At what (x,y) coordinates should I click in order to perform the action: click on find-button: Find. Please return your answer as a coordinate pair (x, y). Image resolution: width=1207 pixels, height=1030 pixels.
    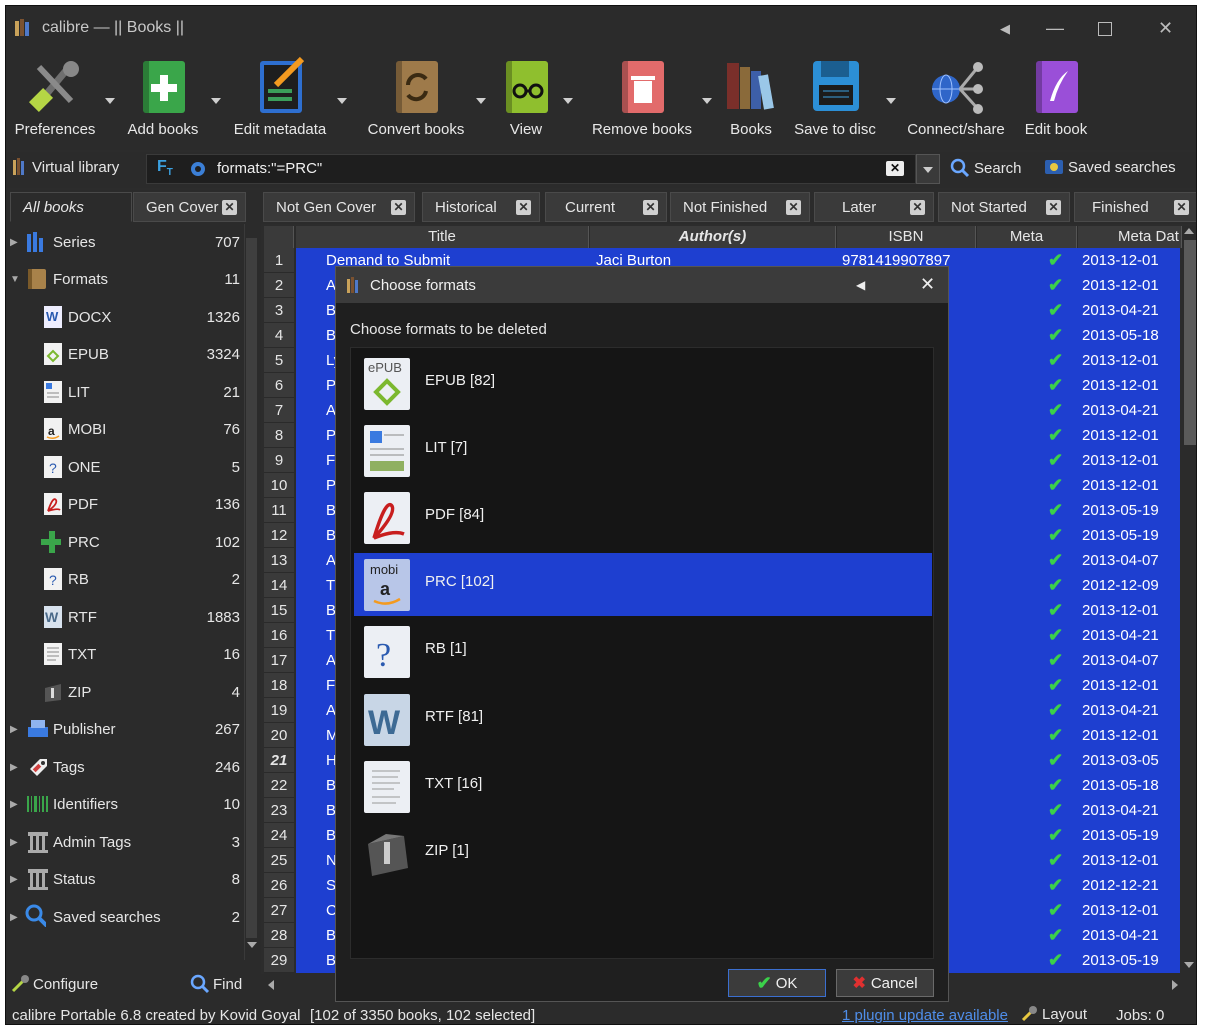
    Looking at the image, I should click on (216, 984).